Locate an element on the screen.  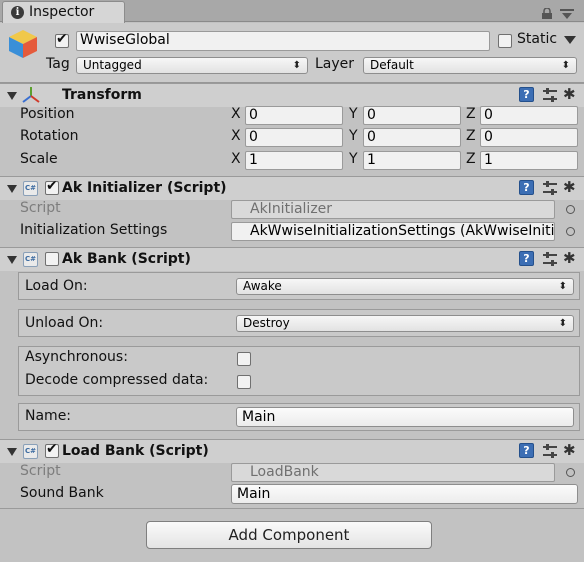
menu-icon is located at coordinates (567, 14).